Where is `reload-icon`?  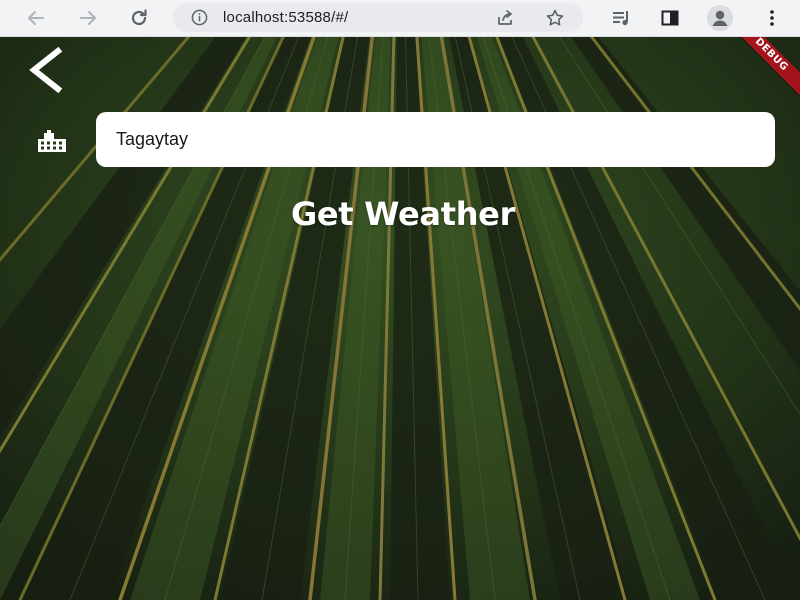
reload-icon is located at coordinates (139, 17).